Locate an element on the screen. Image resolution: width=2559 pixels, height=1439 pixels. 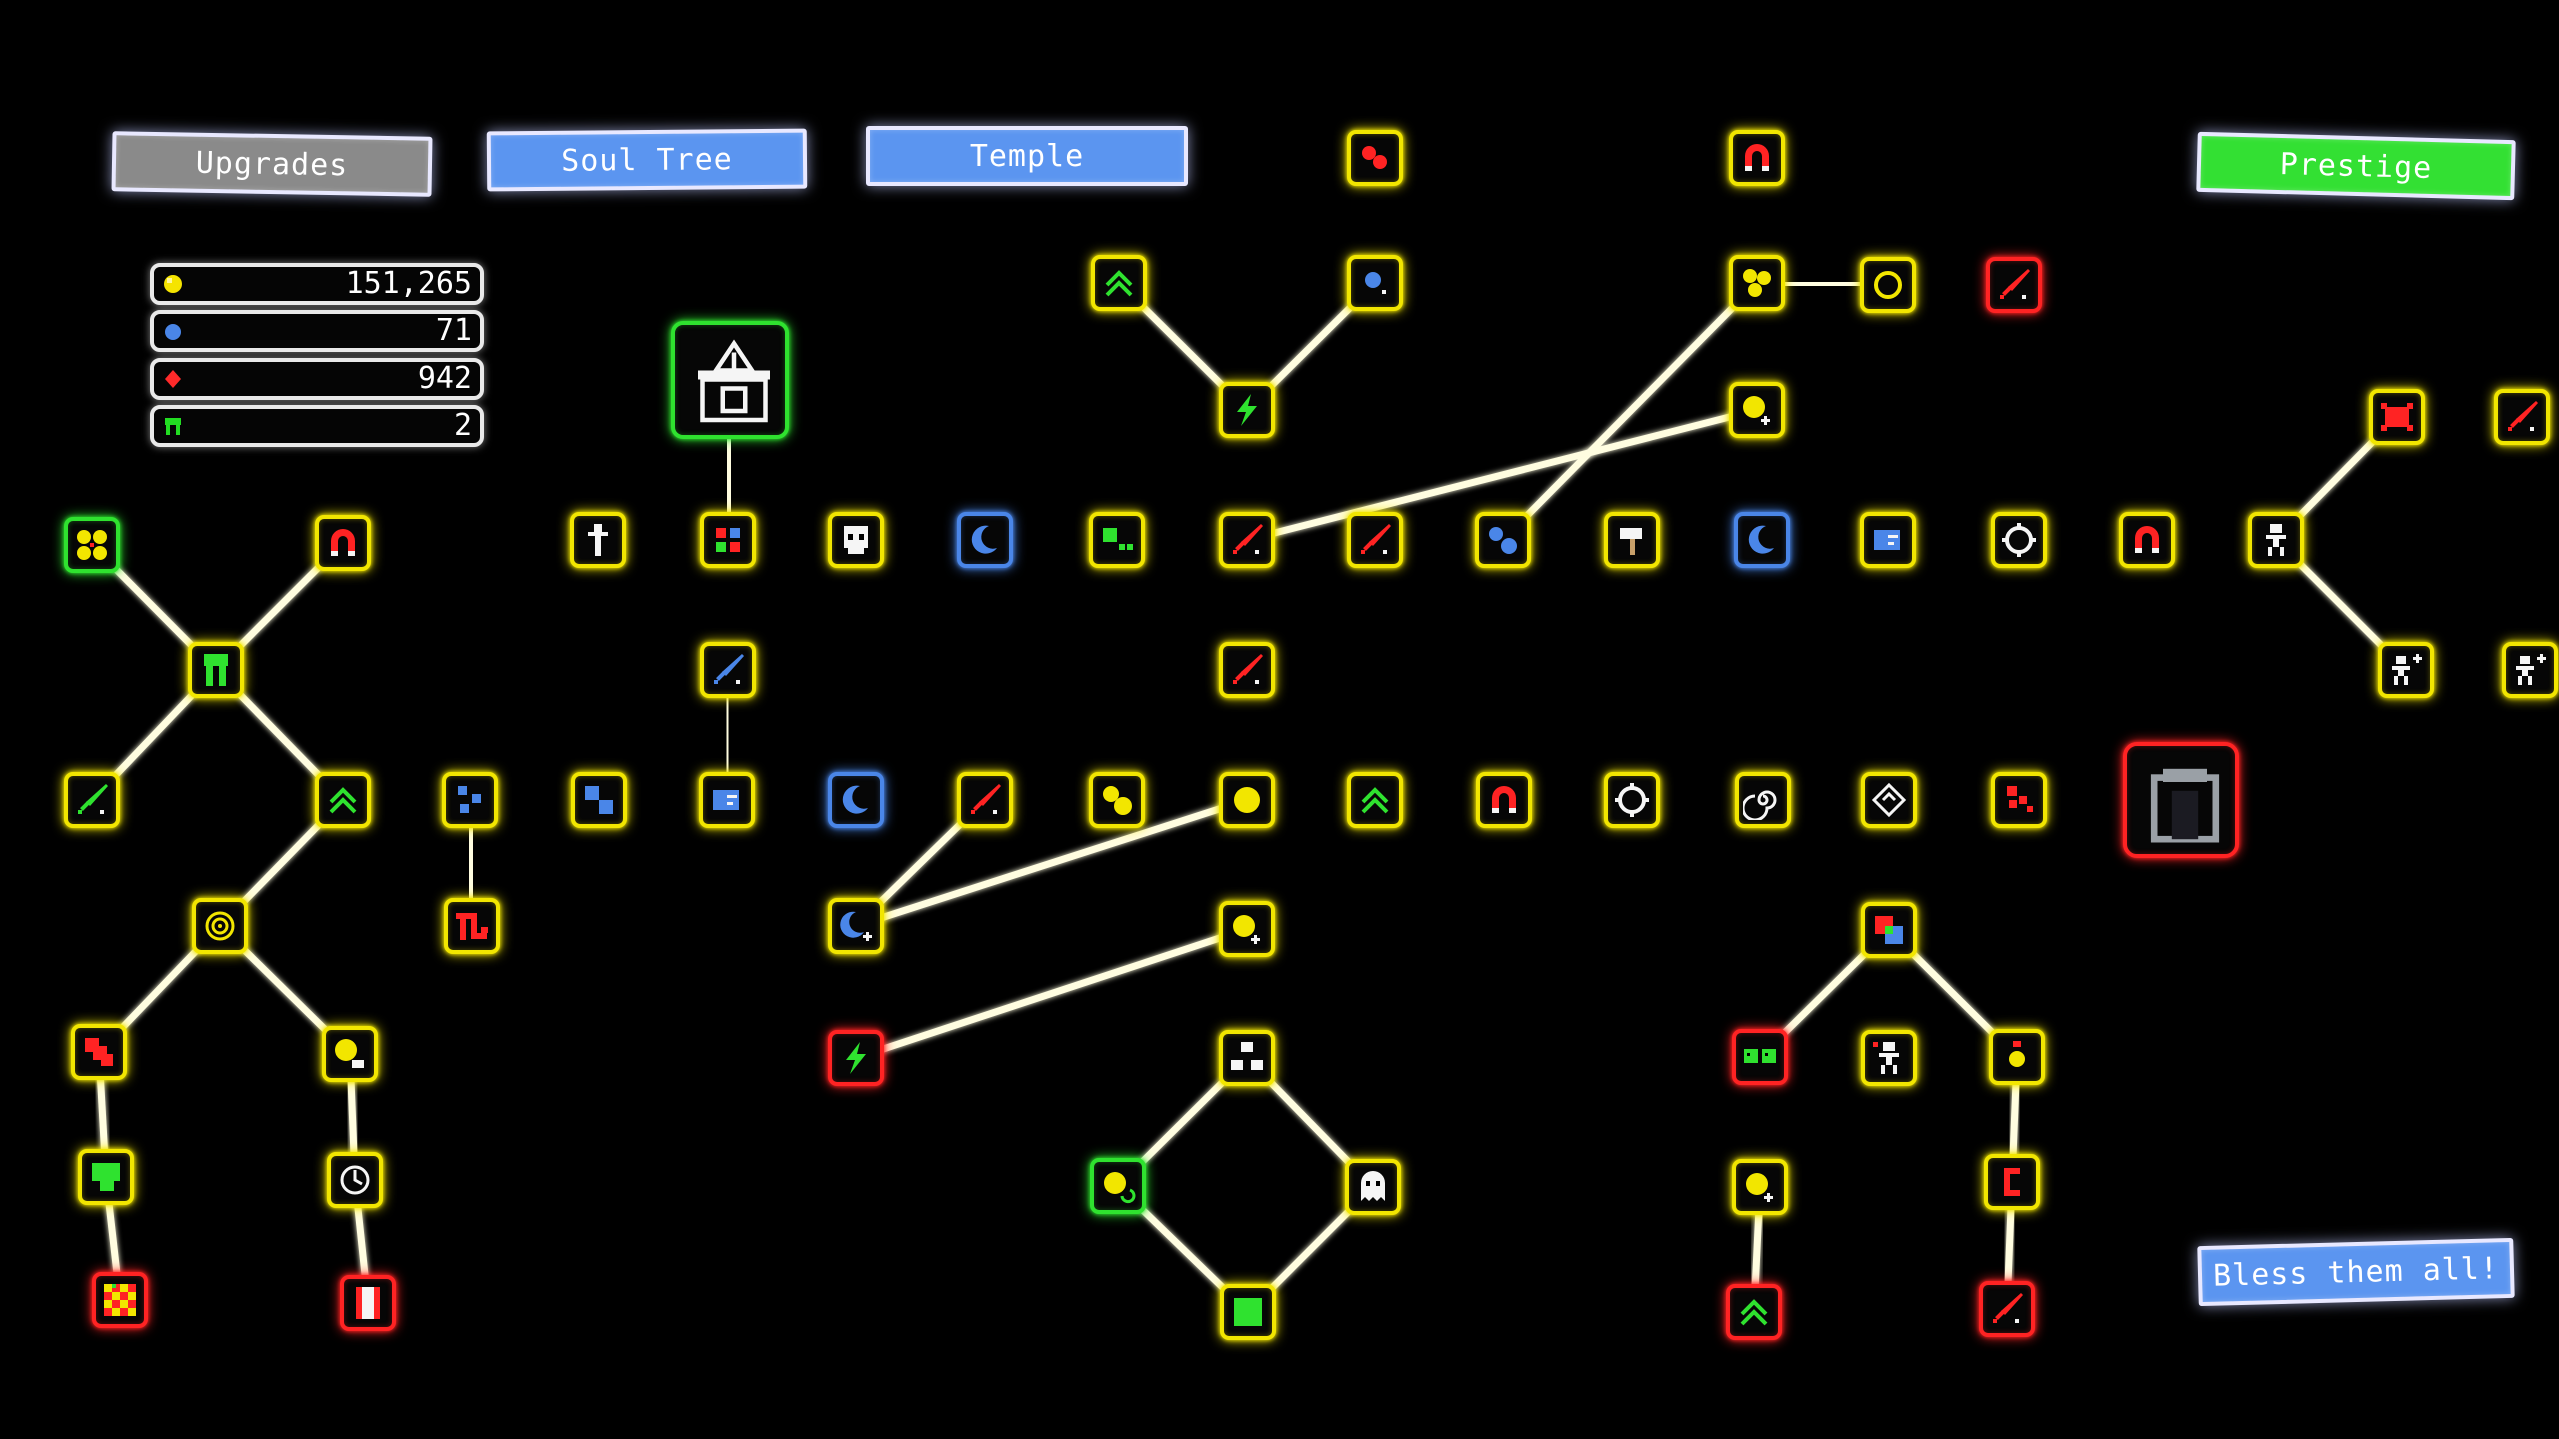
skill-node-n27 is located at coordinates (985, 540).